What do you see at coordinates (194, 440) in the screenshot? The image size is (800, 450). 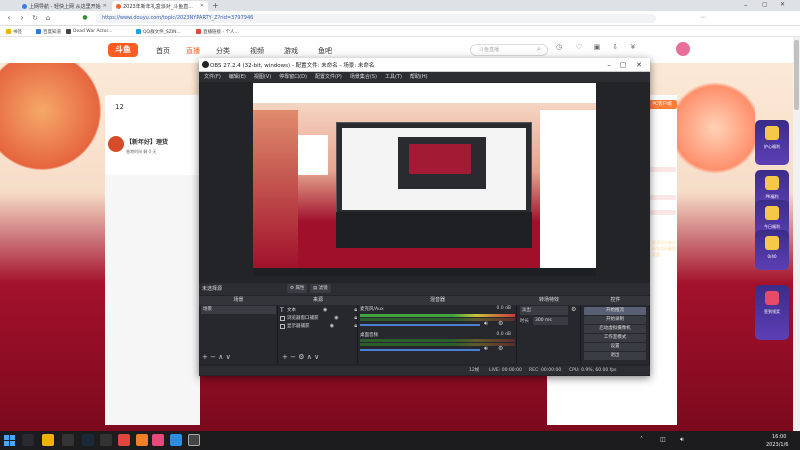 I see `obs-icon` at bounding box center [194, 440].